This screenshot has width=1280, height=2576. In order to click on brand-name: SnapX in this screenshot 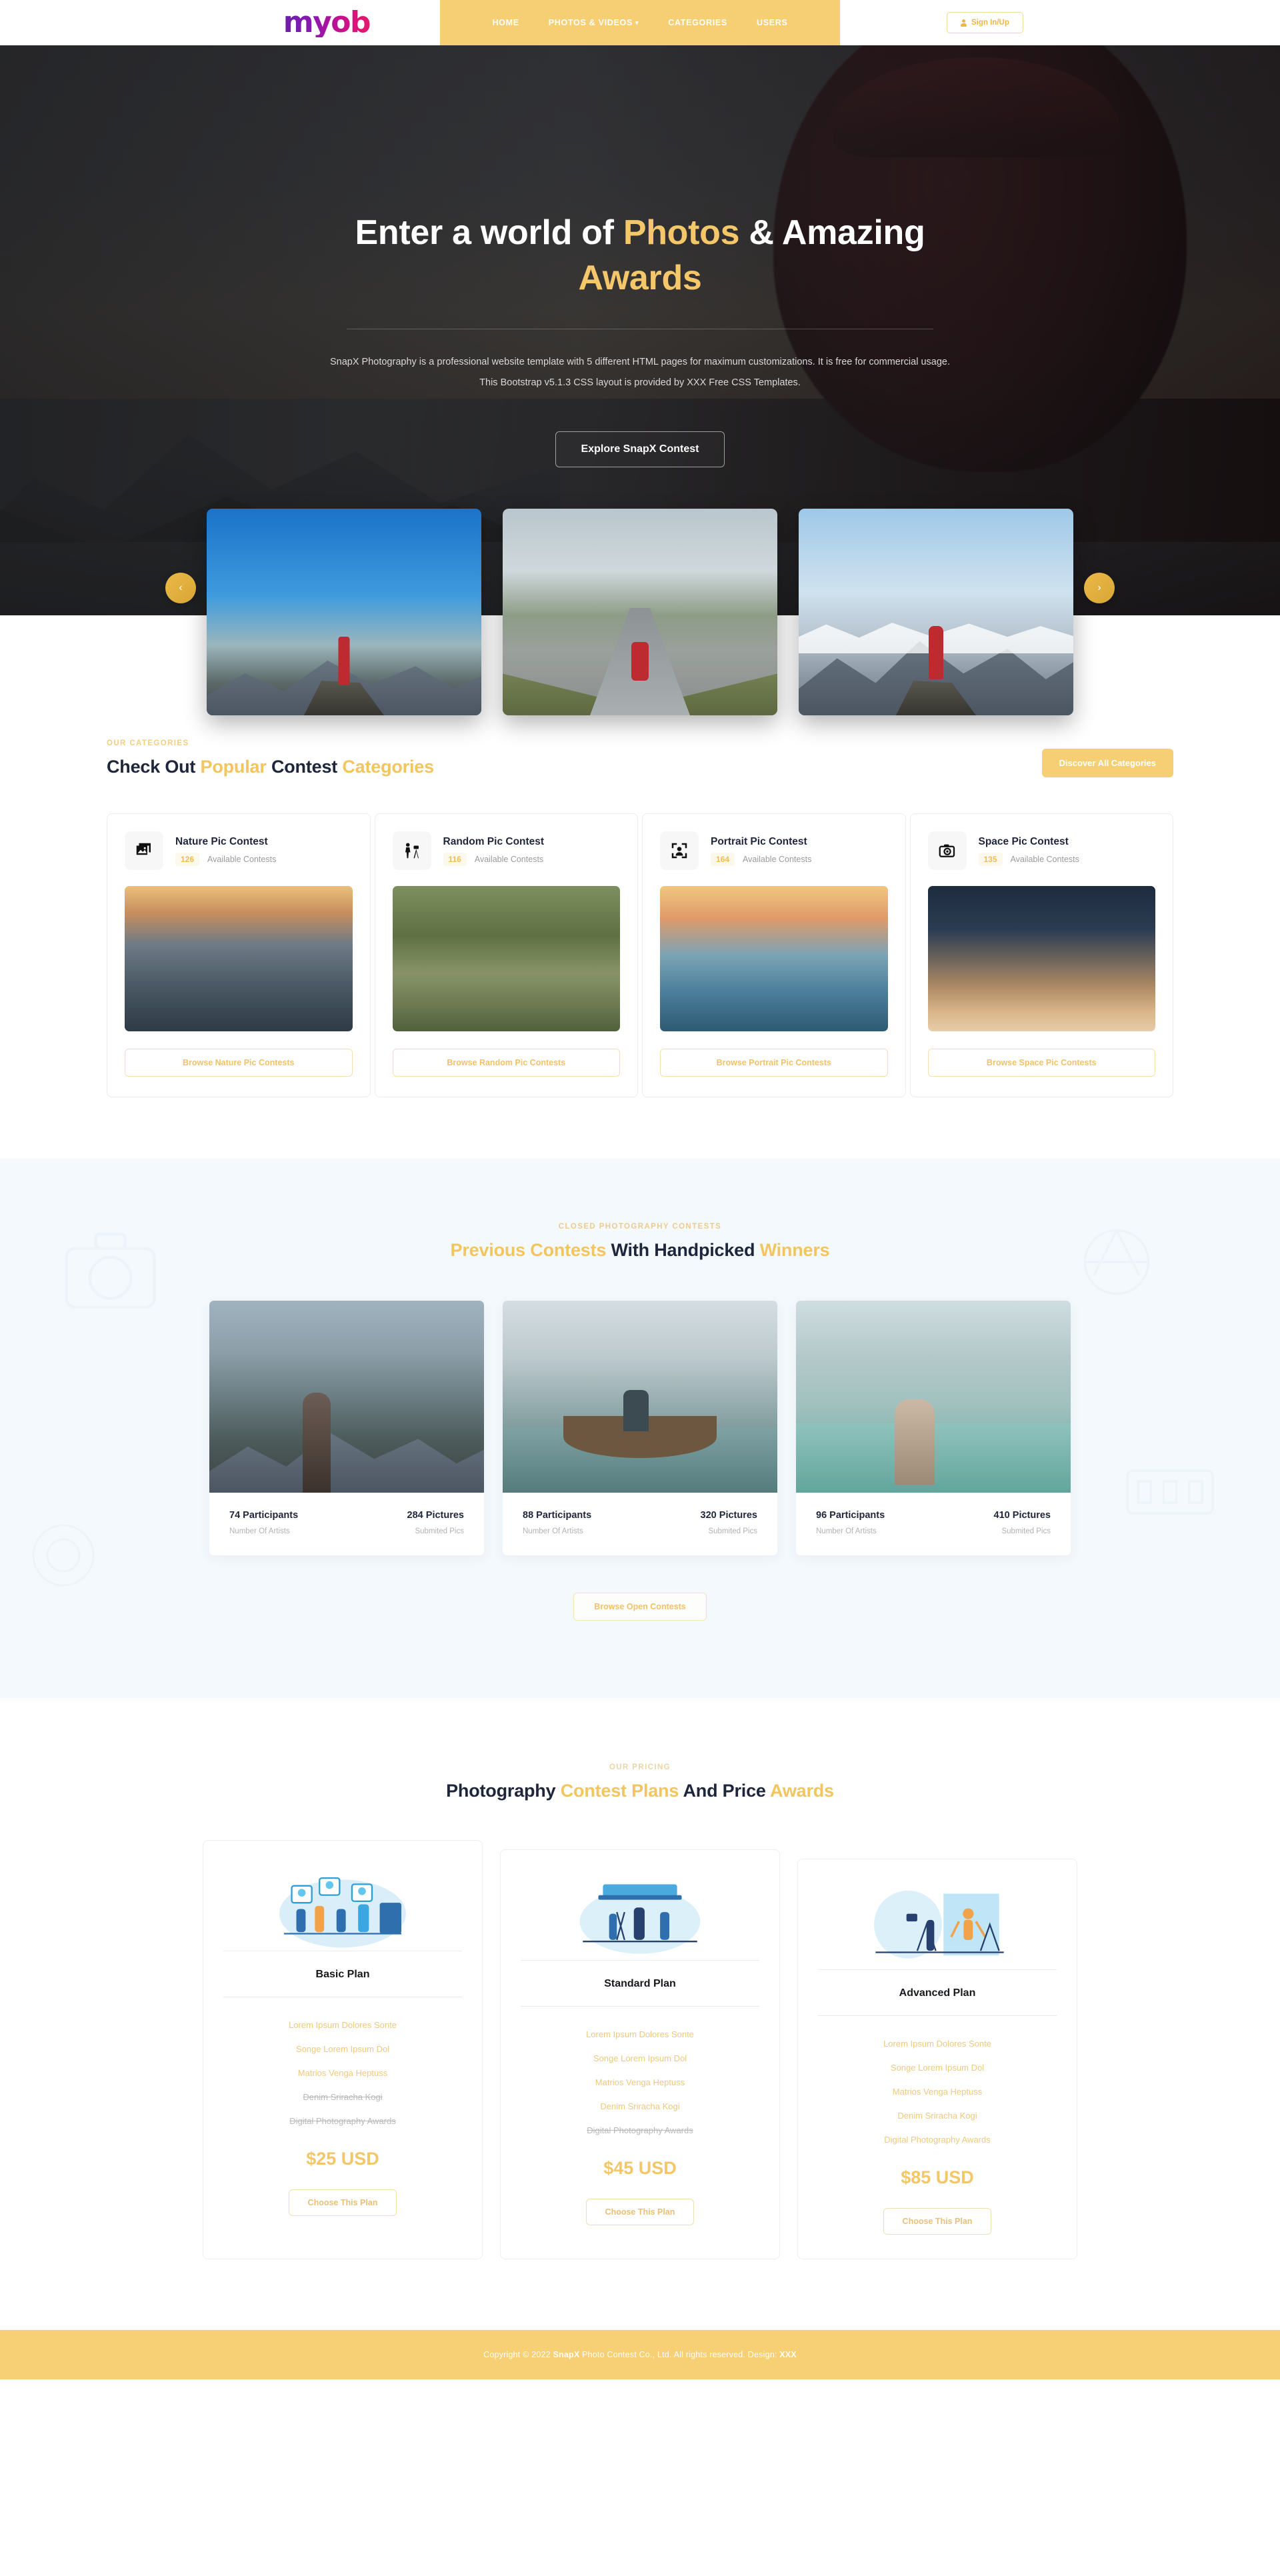, I will do `click(566, 2354)`.